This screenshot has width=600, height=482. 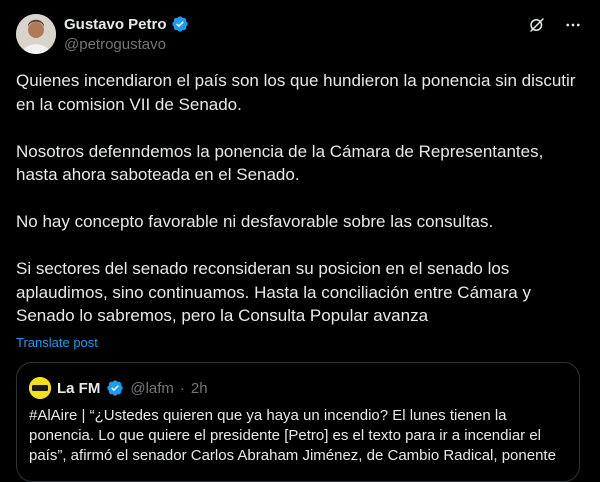 I want to click on author-name-row: Gustavo Petro, so click(x=126, y=24).